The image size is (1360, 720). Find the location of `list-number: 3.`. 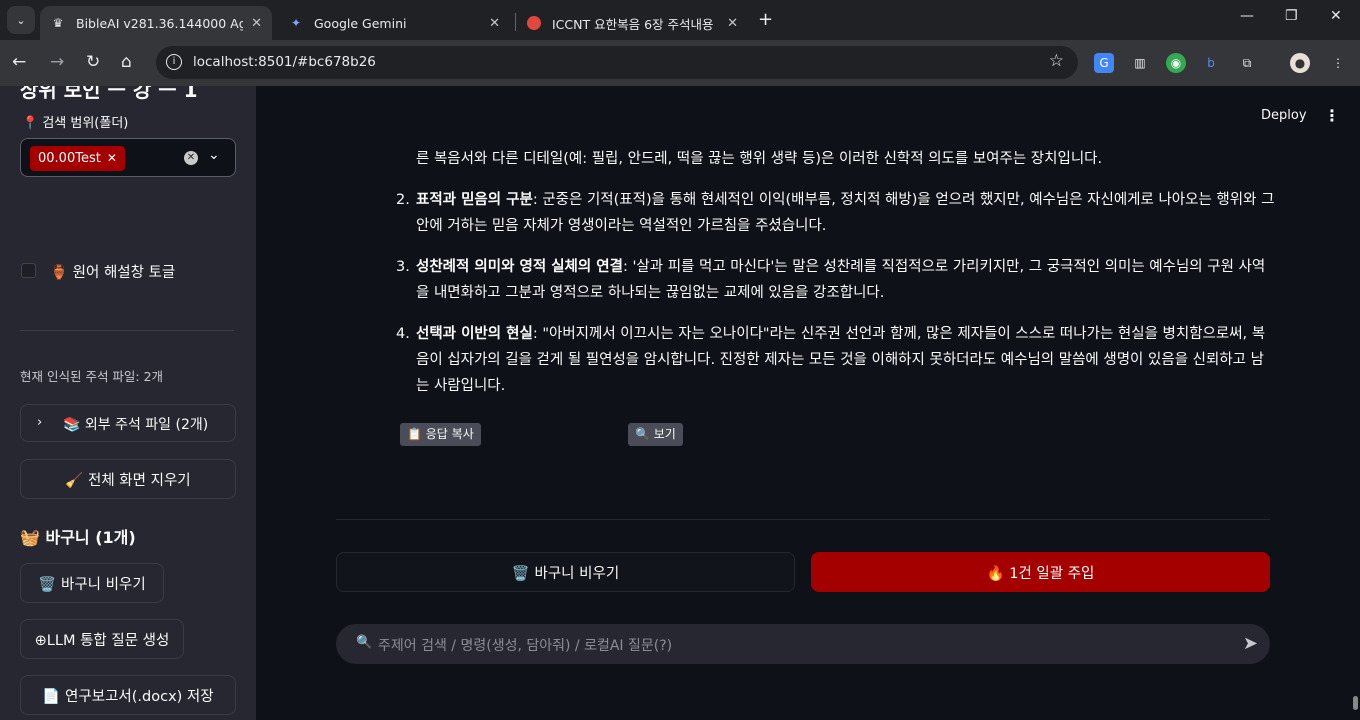

list-number: 3. is located at coordinates (403, 267).